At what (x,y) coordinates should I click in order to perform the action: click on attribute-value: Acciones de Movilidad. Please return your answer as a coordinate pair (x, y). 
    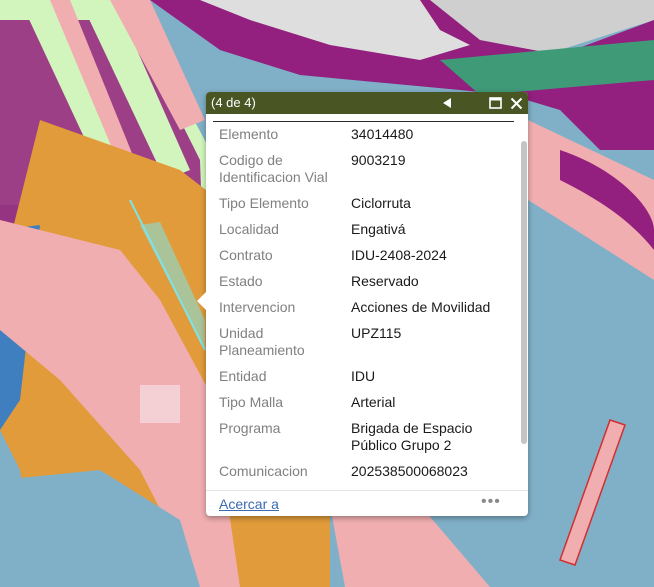
    Looking at the image, I should click on (421, 307).